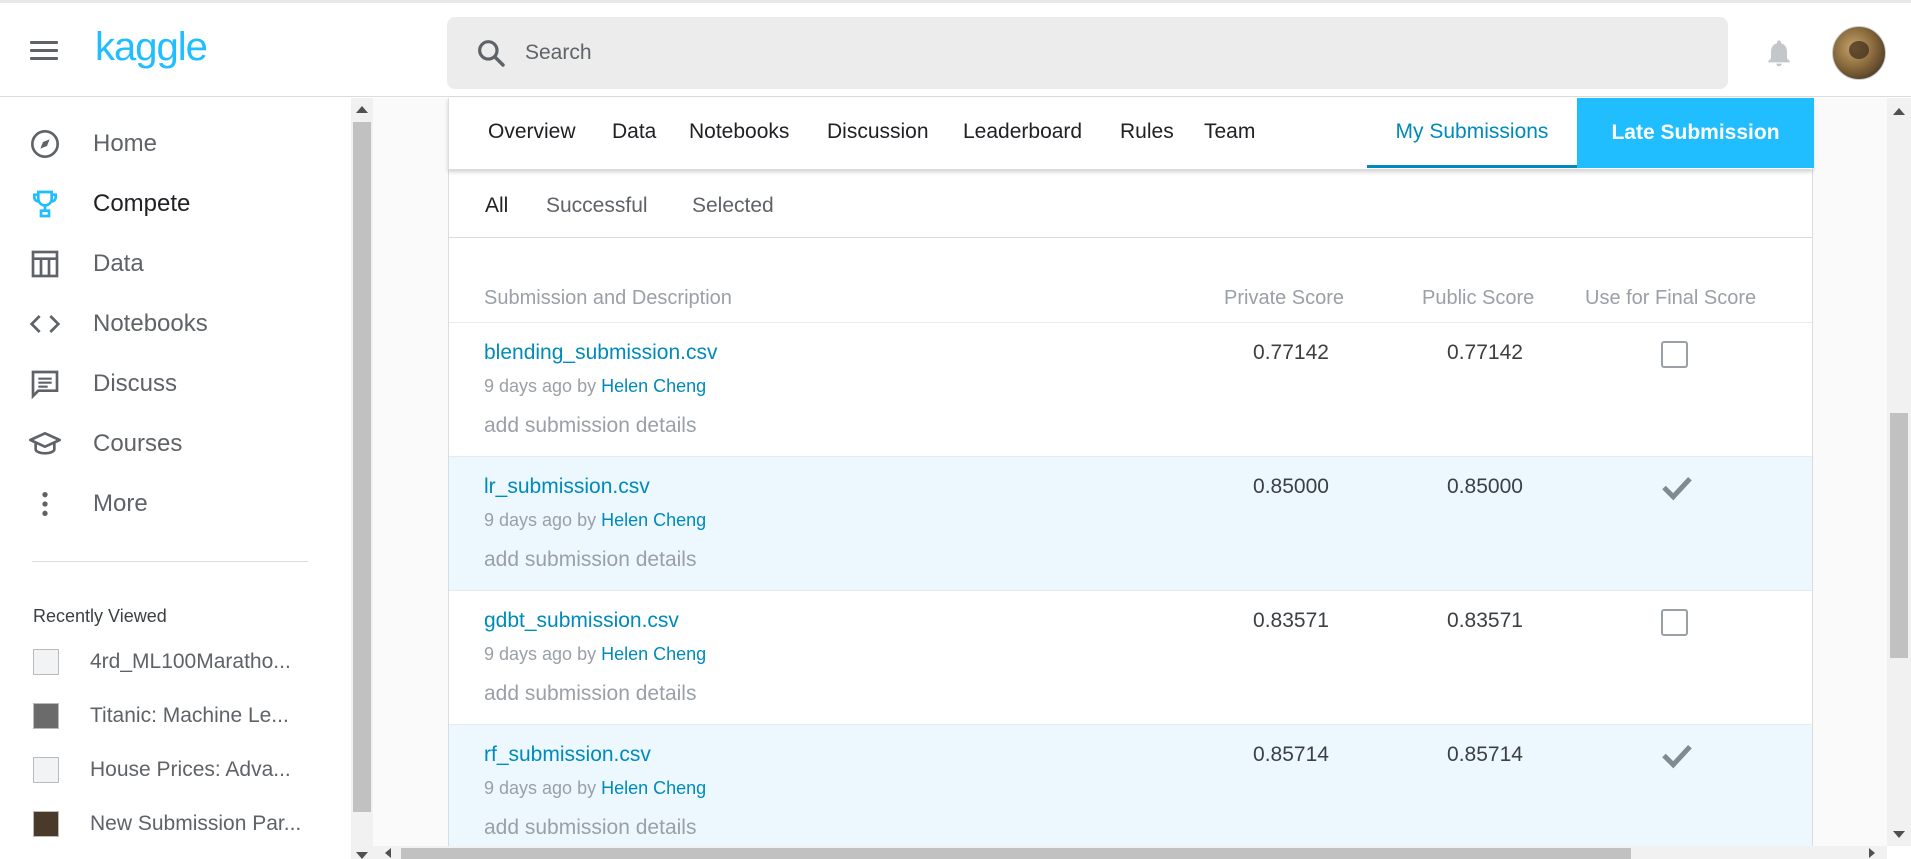 This screenshot has width=1911, height=859. What do you see at coordinates (150, 323) in the screenshot?
I see `sidebar-item-label: Notebooks` at bounding box center [150, 323].